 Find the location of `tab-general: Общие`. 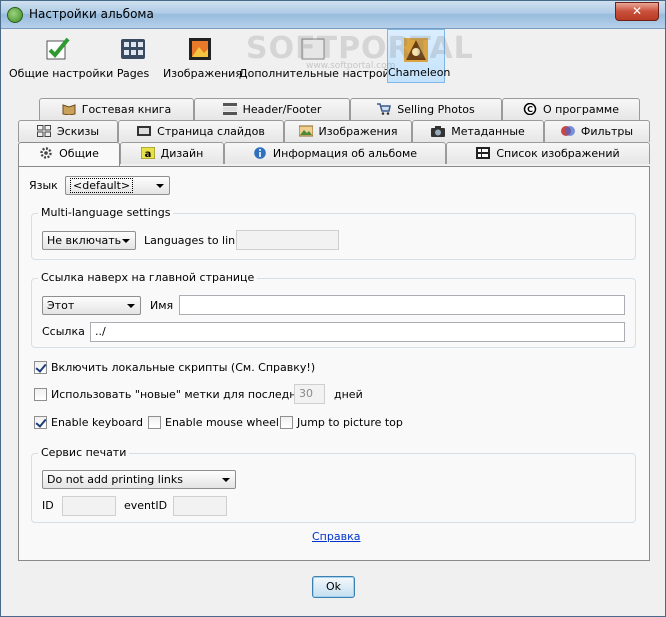

tab-general: Общие is located at coordinates (69, 154).